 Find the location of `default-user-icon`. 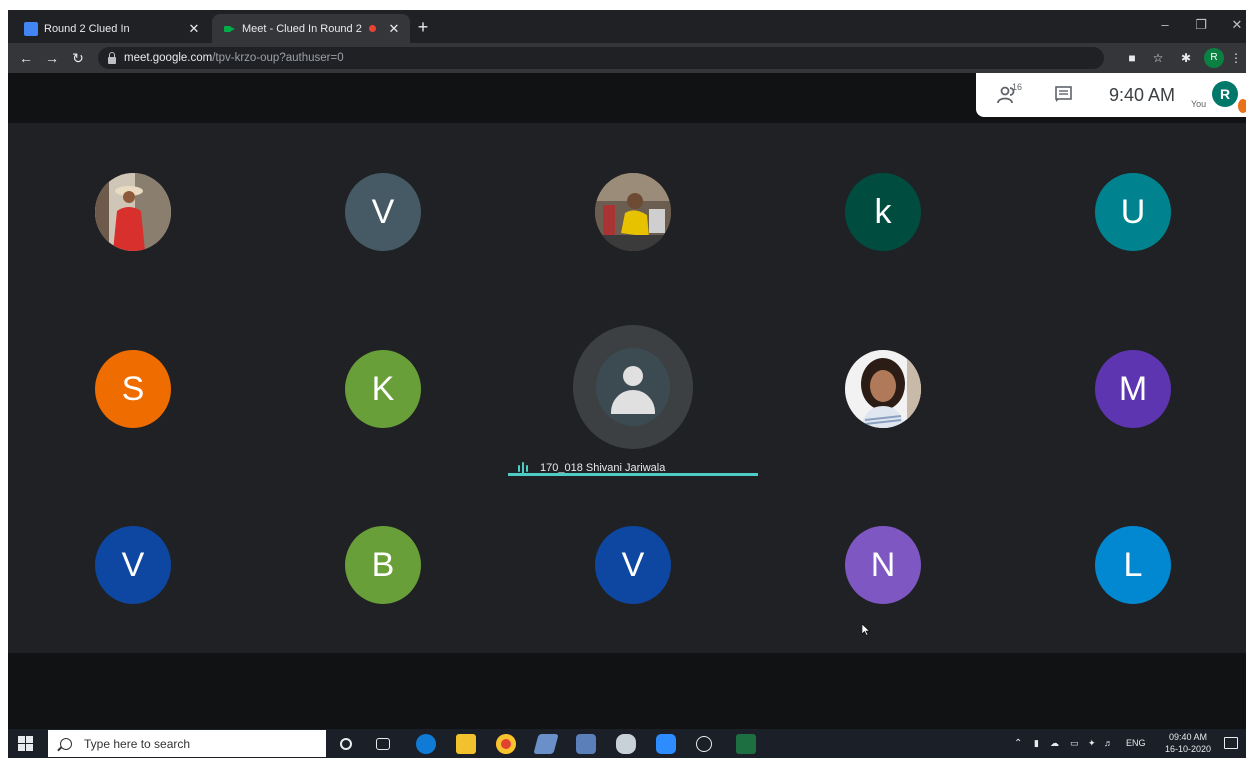

default-user-icon is located at coordinates (633, 376).